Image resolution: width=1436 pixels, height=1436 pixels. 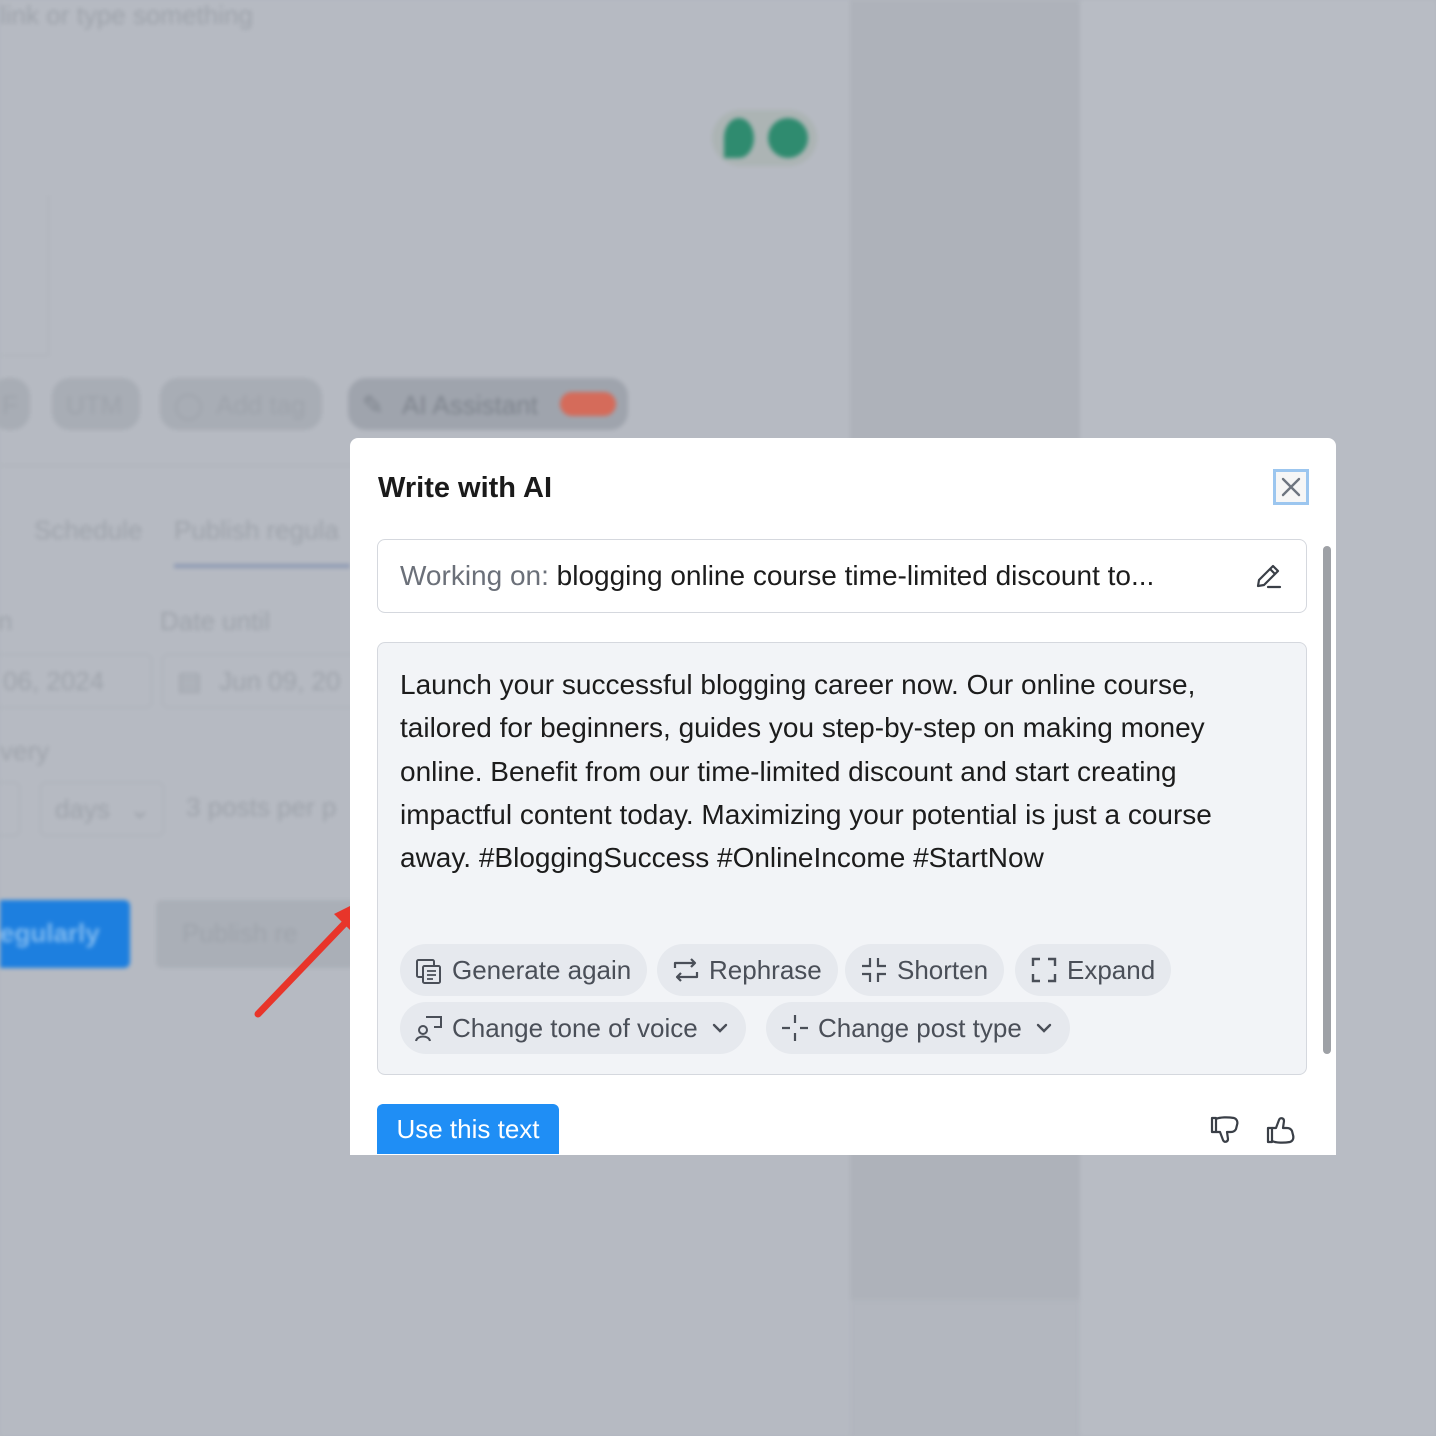 What do you see at coordinates (943, 969) in the screenshot?
I see `shorten-label: Shorten` at bounding box center [943, 969].